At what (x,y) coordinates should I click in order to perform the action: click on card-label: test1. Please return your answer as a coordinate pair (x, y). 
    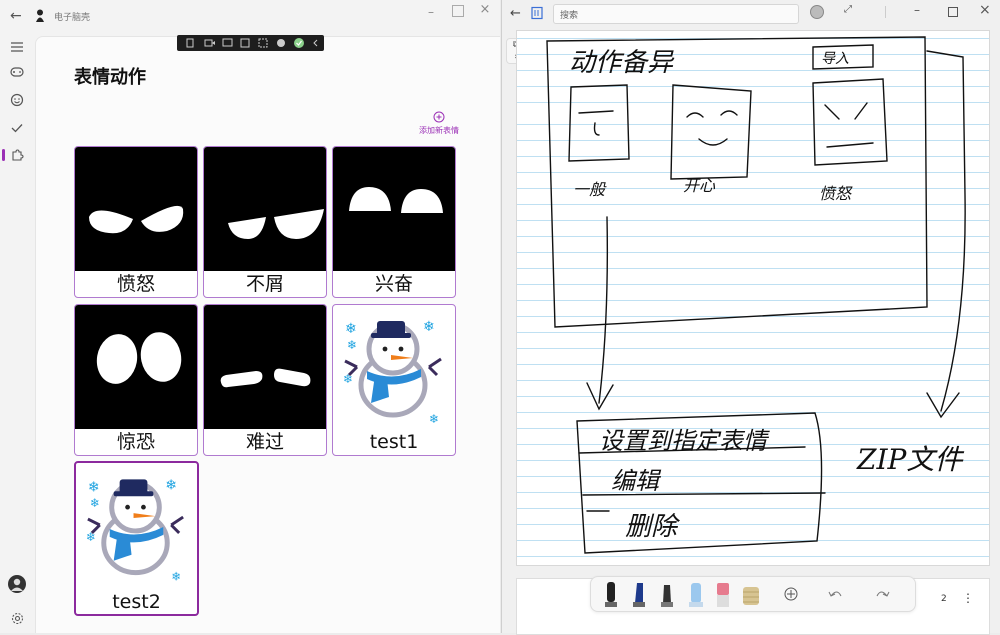
    Looking at the image, I should click on (394, 442).